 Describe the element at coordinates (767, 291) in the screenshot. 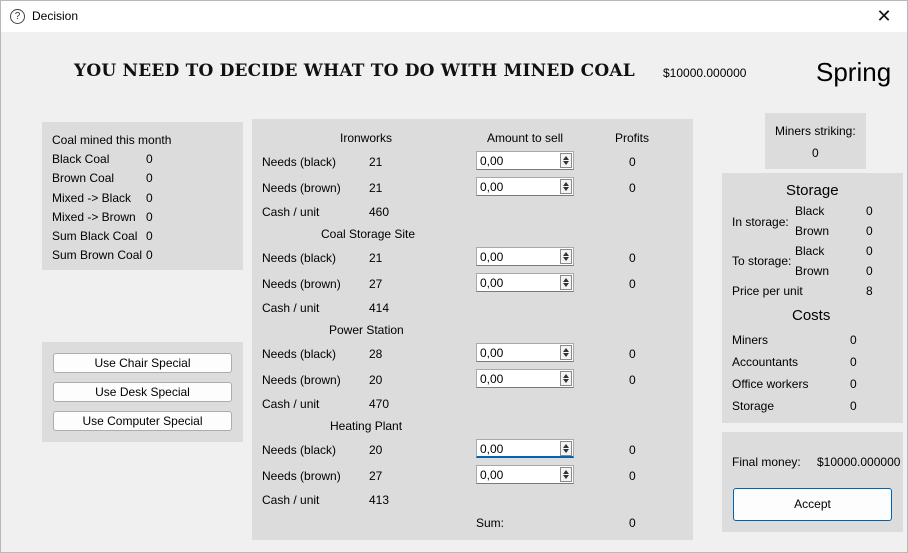

I see `price-per-unit-label: Price per unit` at that location.